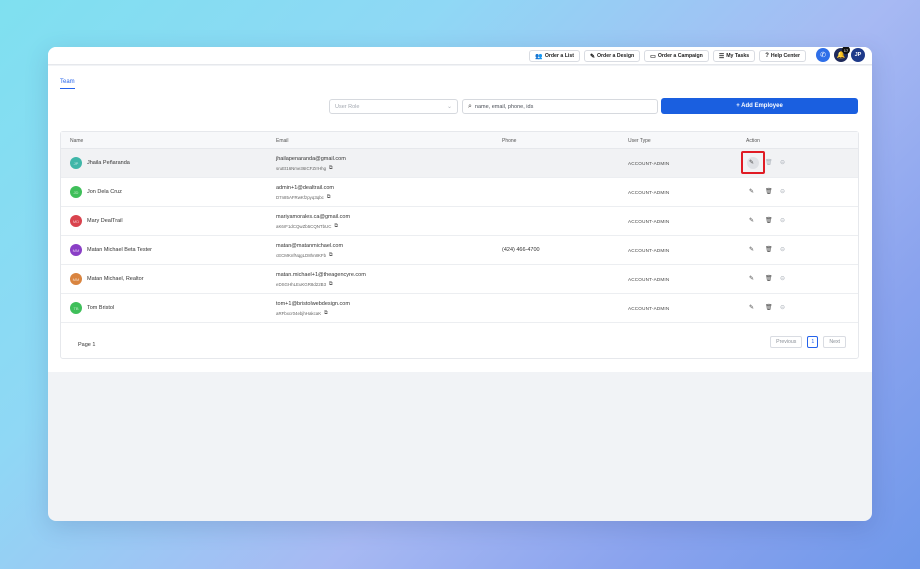 The width and height of the screenshot is (920, 569). Describe the element at coordinates (77, 141) in the screenshot. I see `header-name: Name` at that location.